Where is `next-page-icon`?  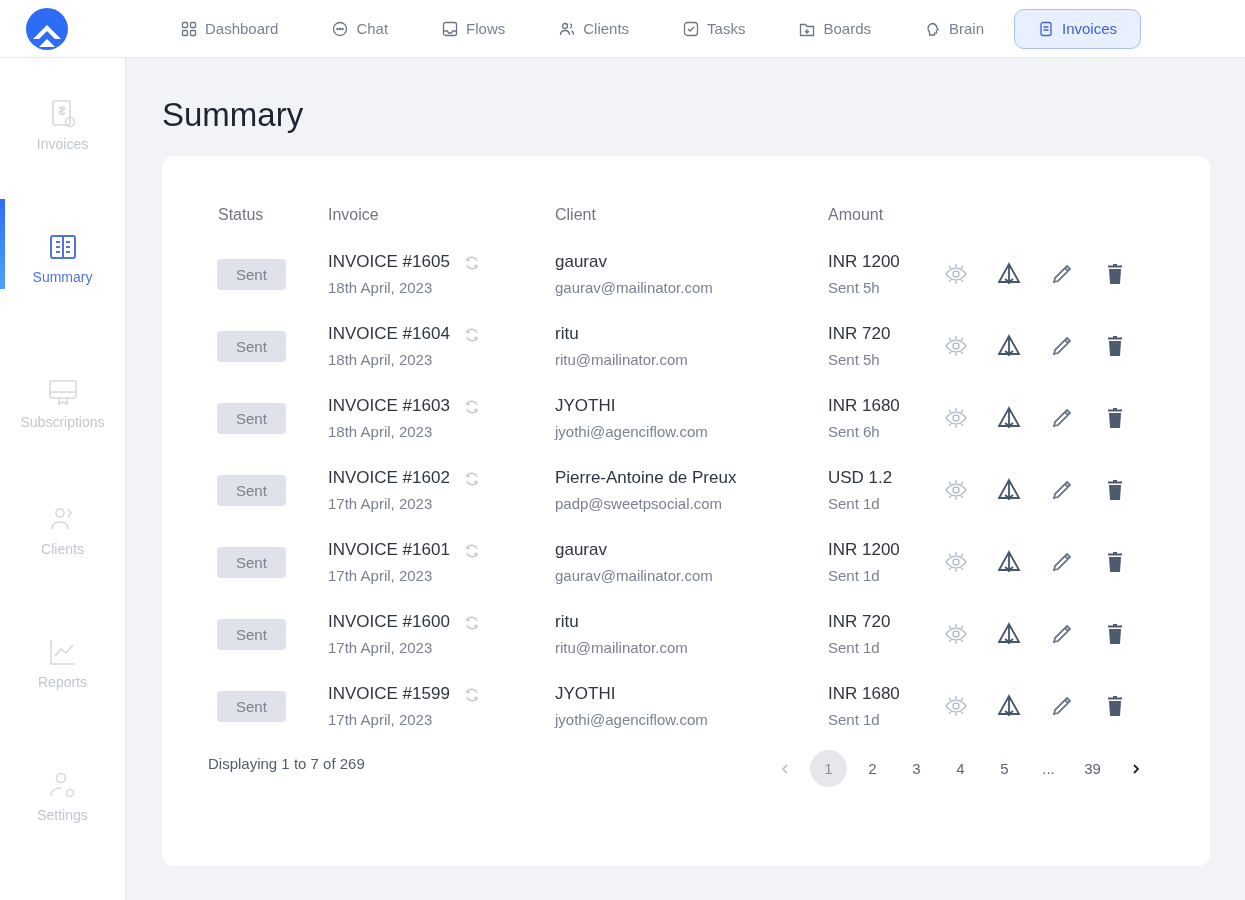
next-page-icon is located at coordinates (1136, 768).